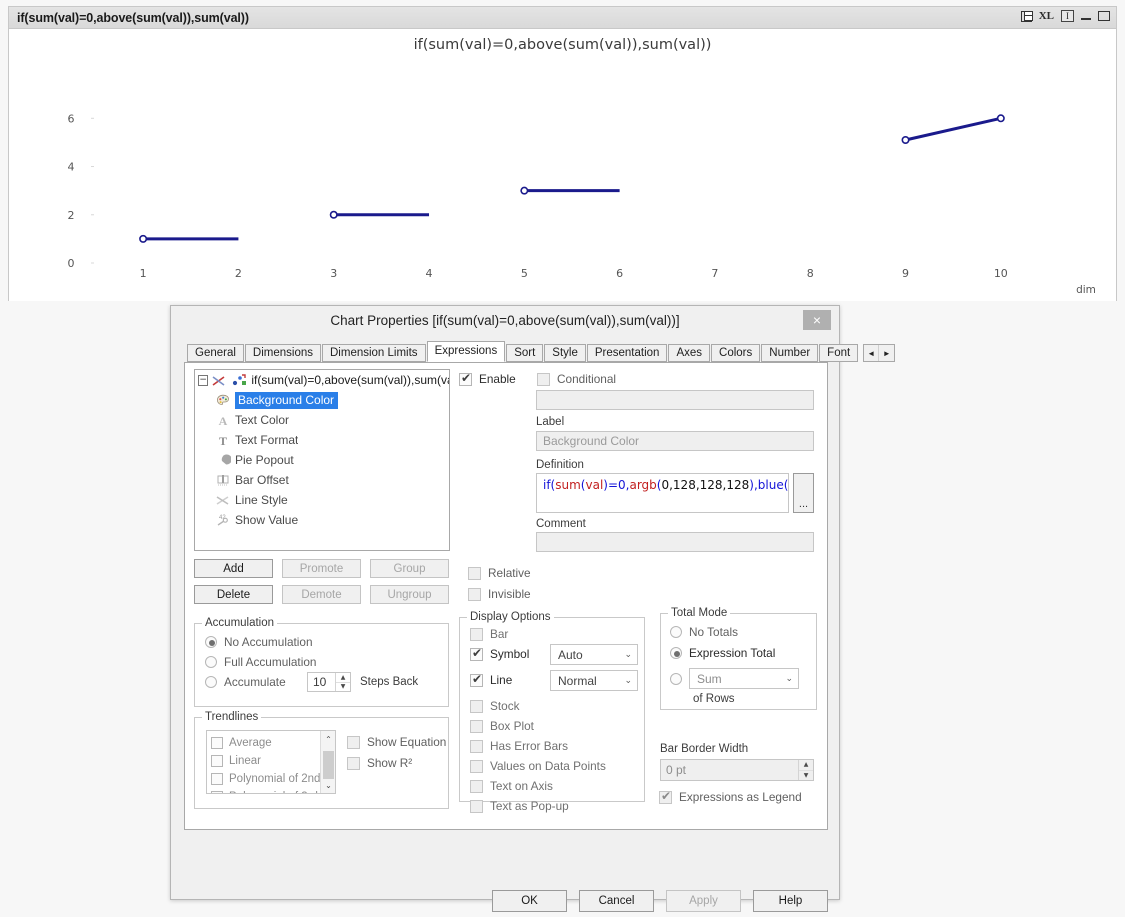  I want to click on radio-no-totals: No Totals, so click(704, 632).